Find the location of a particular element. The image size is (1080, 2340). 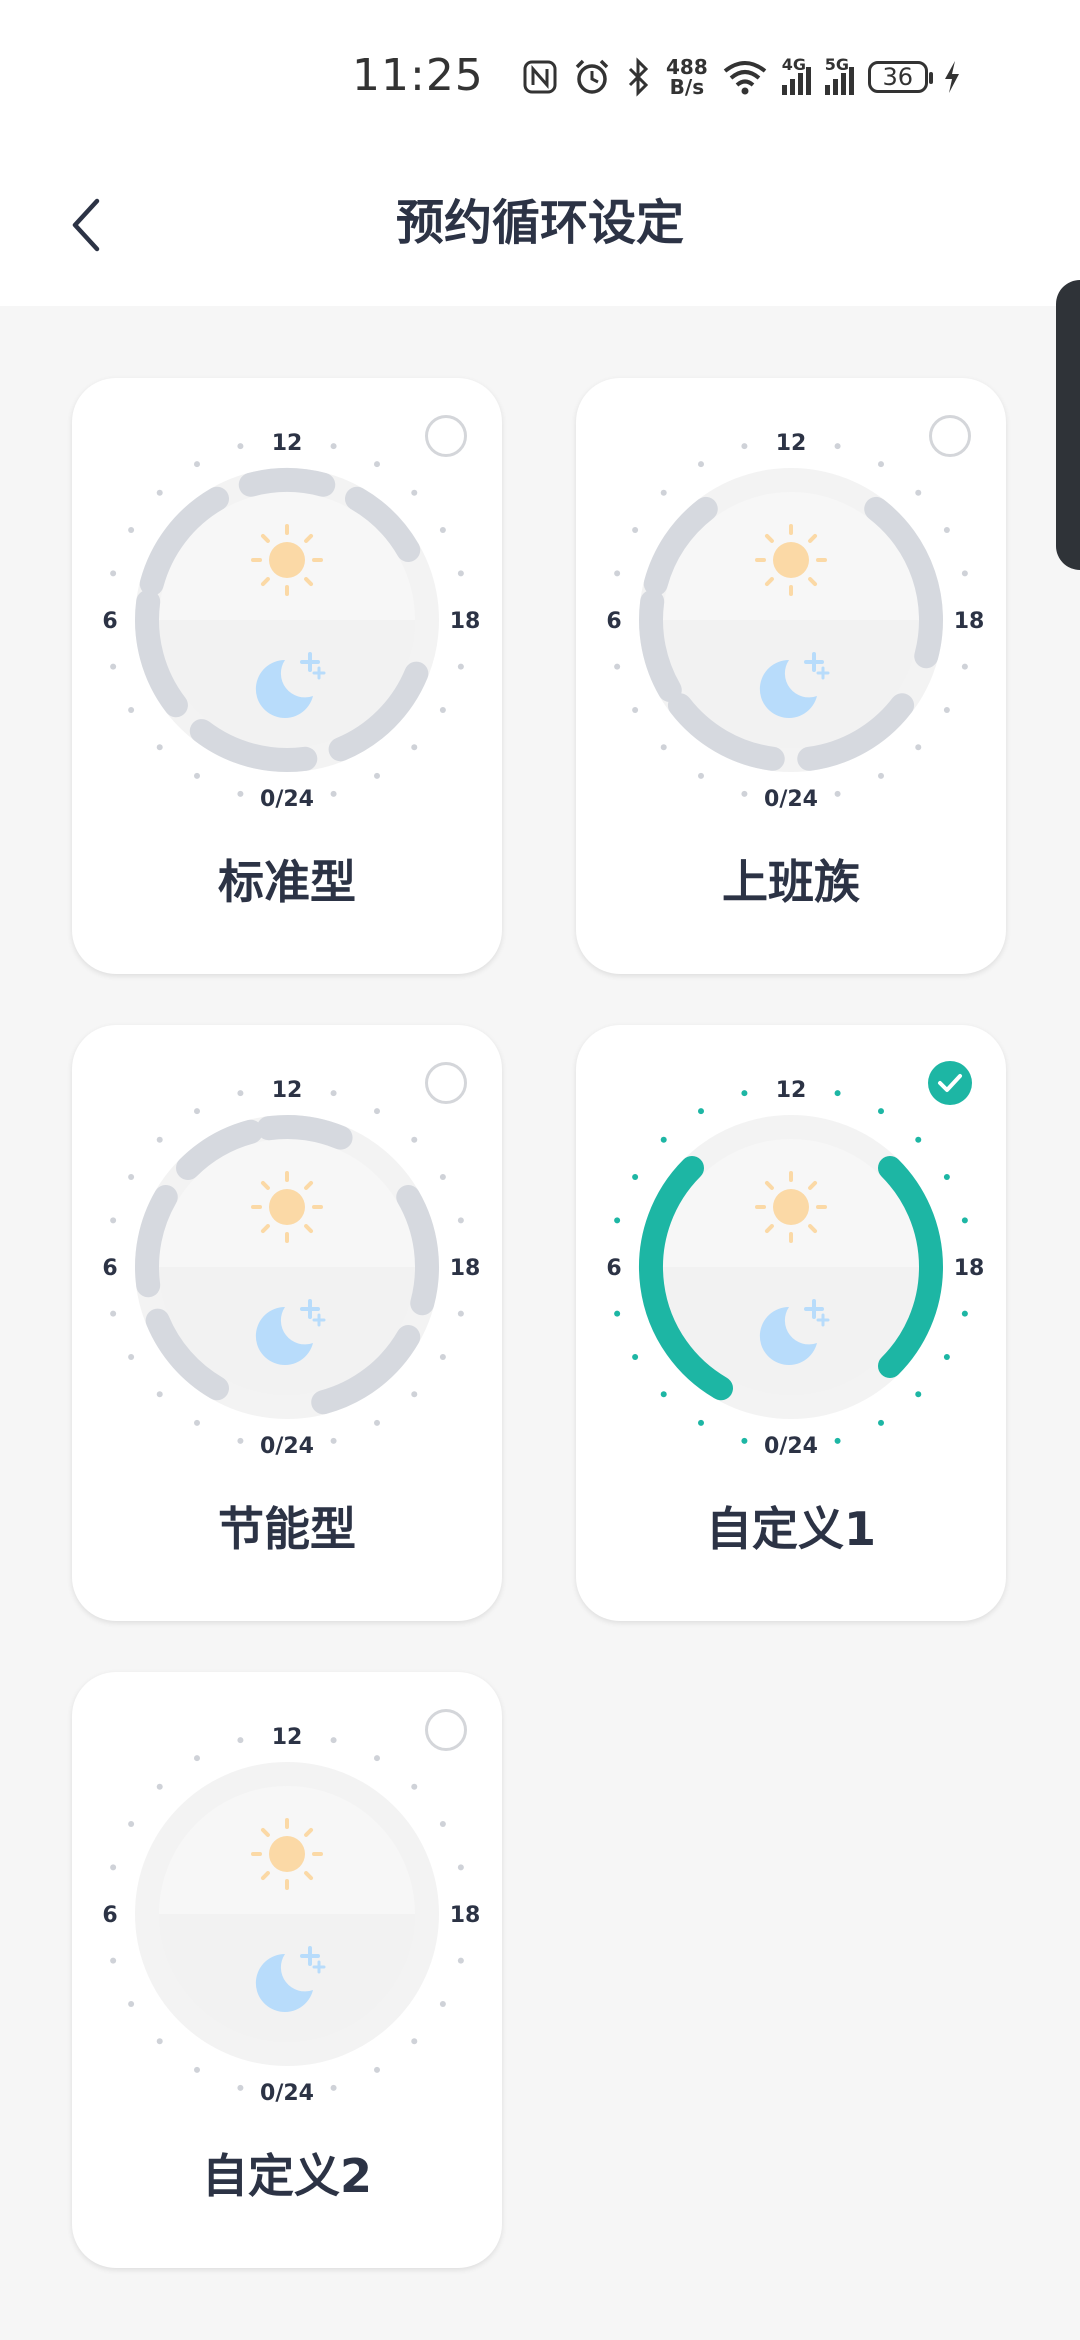

net-speed: 488 B/s is located at coordinates (687, 77).